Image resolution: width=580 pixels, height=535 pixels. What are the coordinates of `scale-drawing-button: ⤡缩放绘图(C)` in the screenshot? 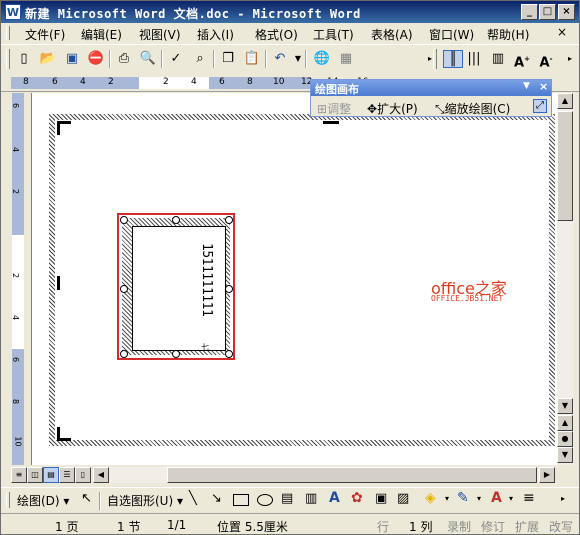 It's located at (472, 108).